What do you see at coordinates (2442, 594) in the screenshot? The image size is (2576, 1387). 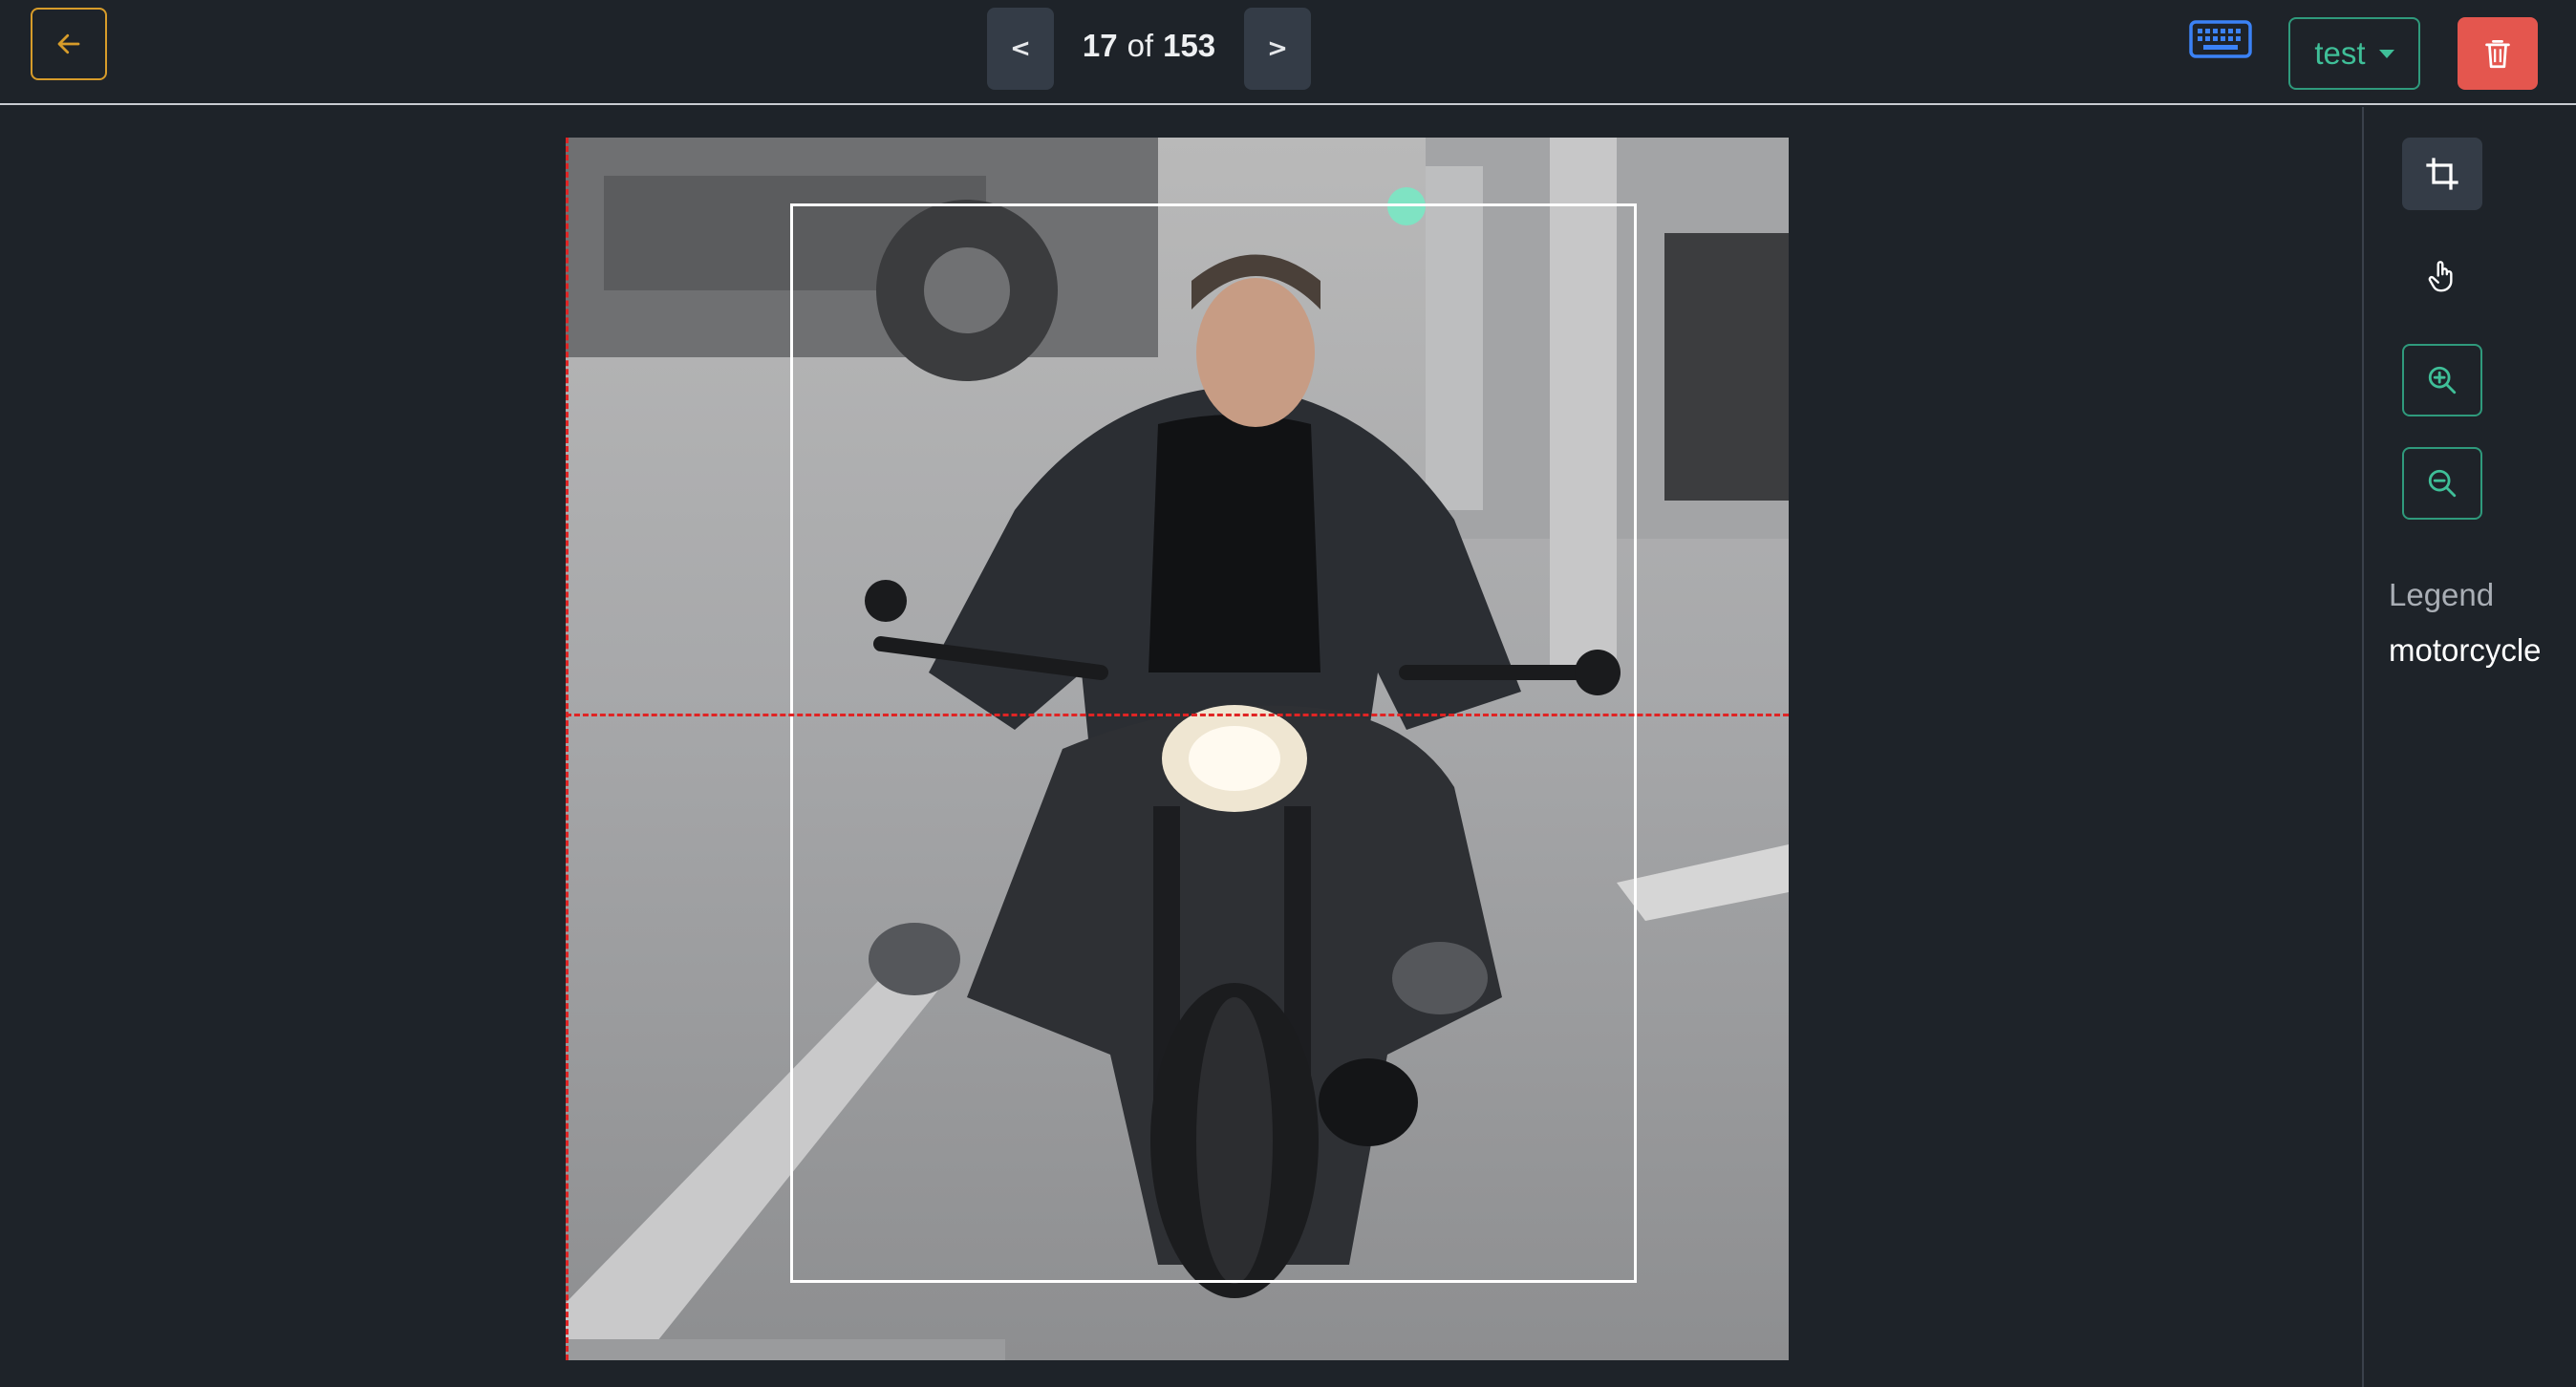 I see `legend-title: Legend` at bounding box center [2442, 594].